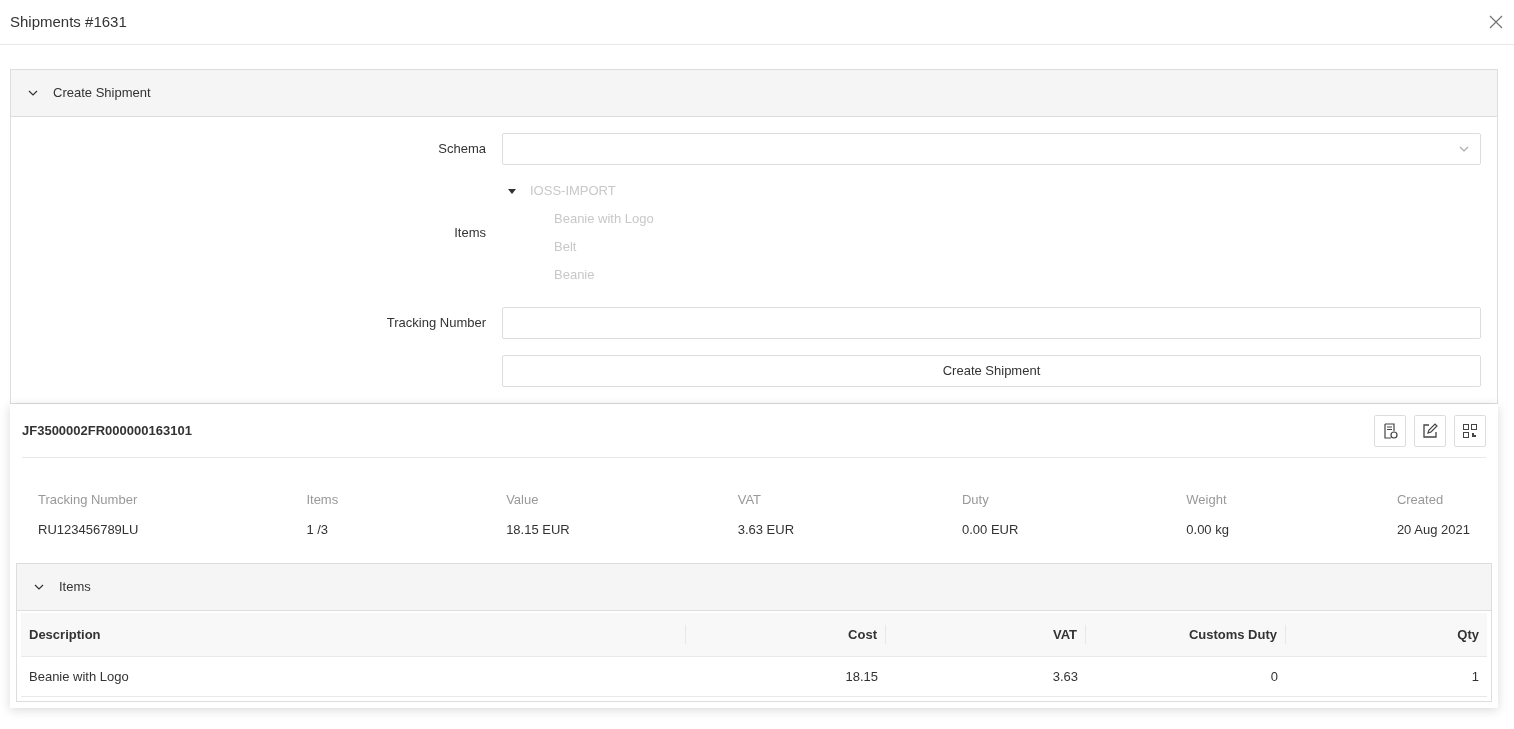 The height and width of the screenshot is (729, 1514). I want to click on detail-value: RU123456789LU, so click(88, 529).